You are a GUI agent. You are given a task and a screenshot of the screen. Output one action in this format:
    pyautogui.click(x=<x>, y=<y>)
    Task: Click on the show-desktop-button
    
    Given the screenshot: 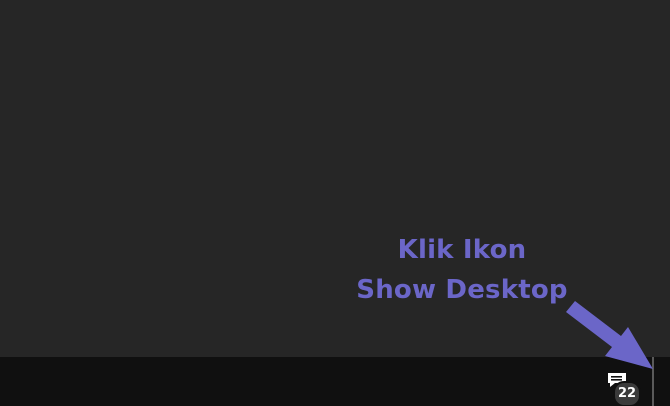 What is the action you would take?
    pyautogui.click(x=661, y=381)
    